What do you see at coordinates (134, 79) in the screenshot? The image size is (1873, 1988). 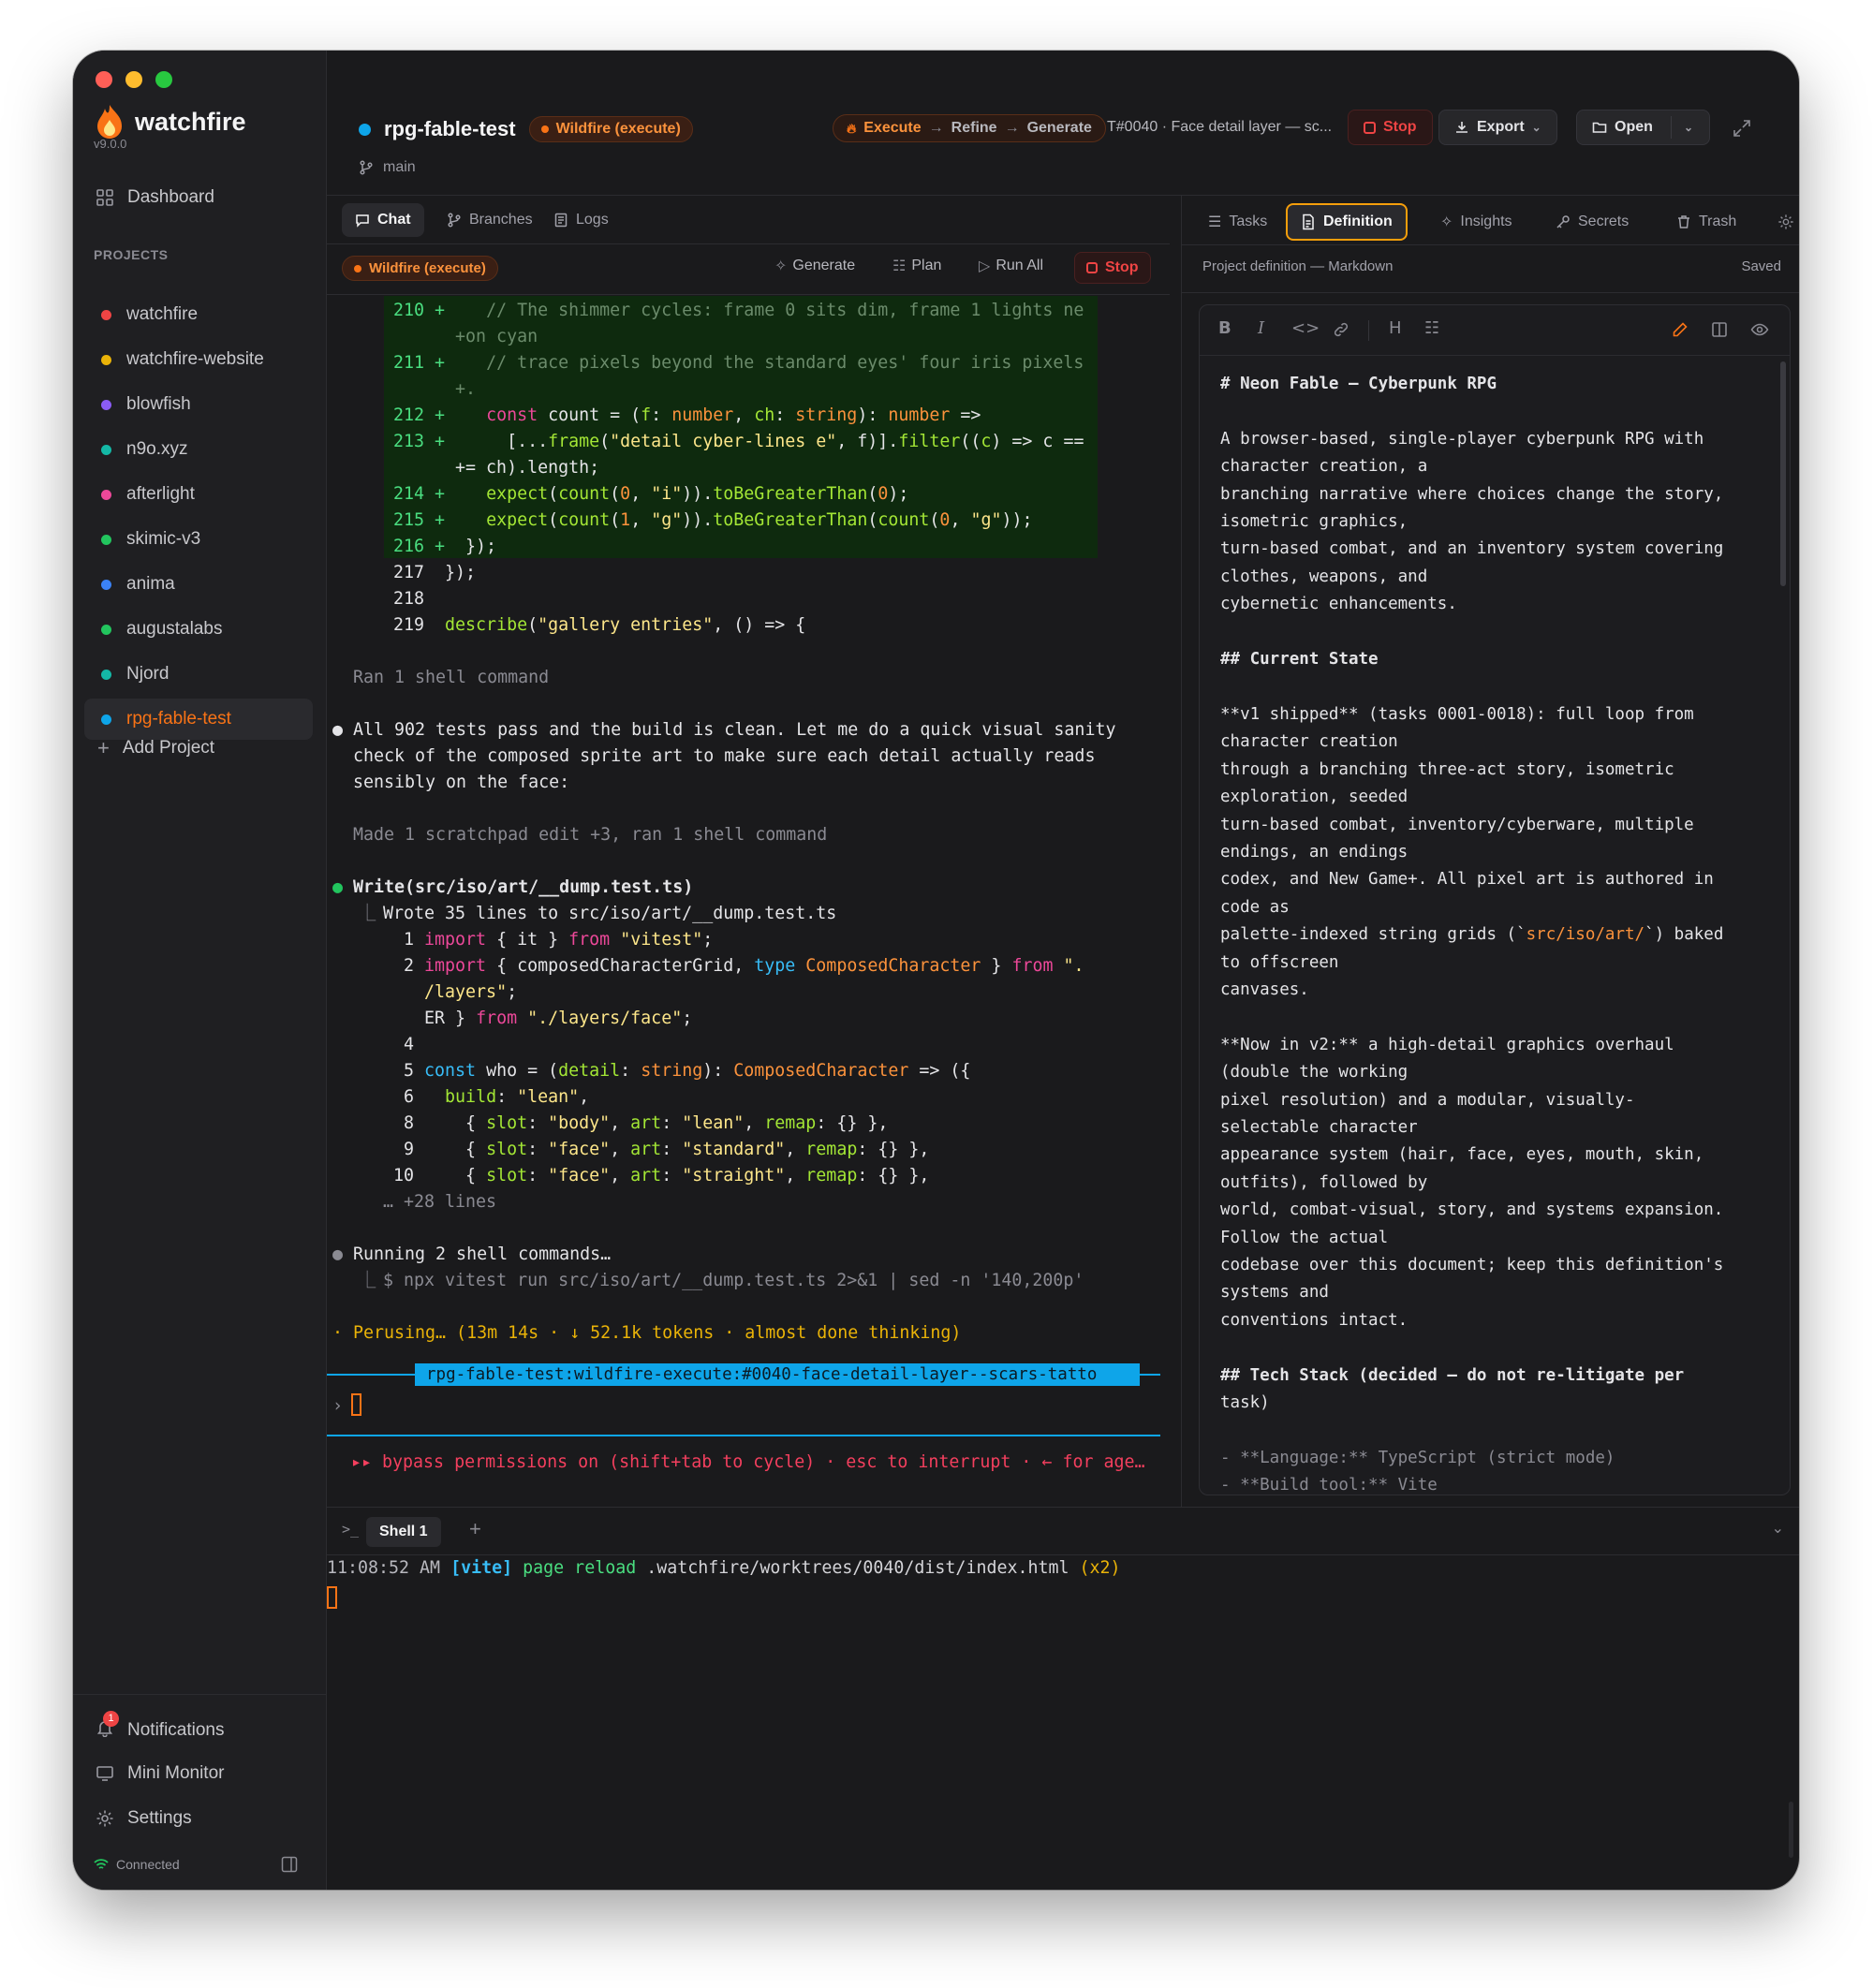 I see `minimize-window-button` at bounding box center [134, 79].